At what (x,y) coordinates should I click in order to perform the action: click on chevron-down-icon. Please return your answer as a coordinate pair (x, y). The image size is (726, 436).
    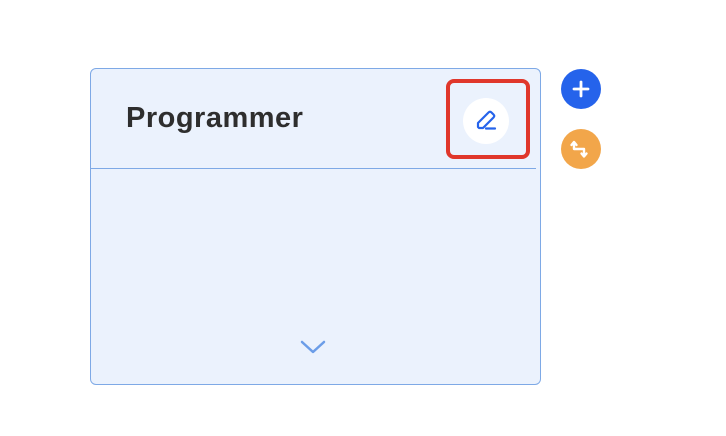
    Looking at the image, I should click on (313, 347).